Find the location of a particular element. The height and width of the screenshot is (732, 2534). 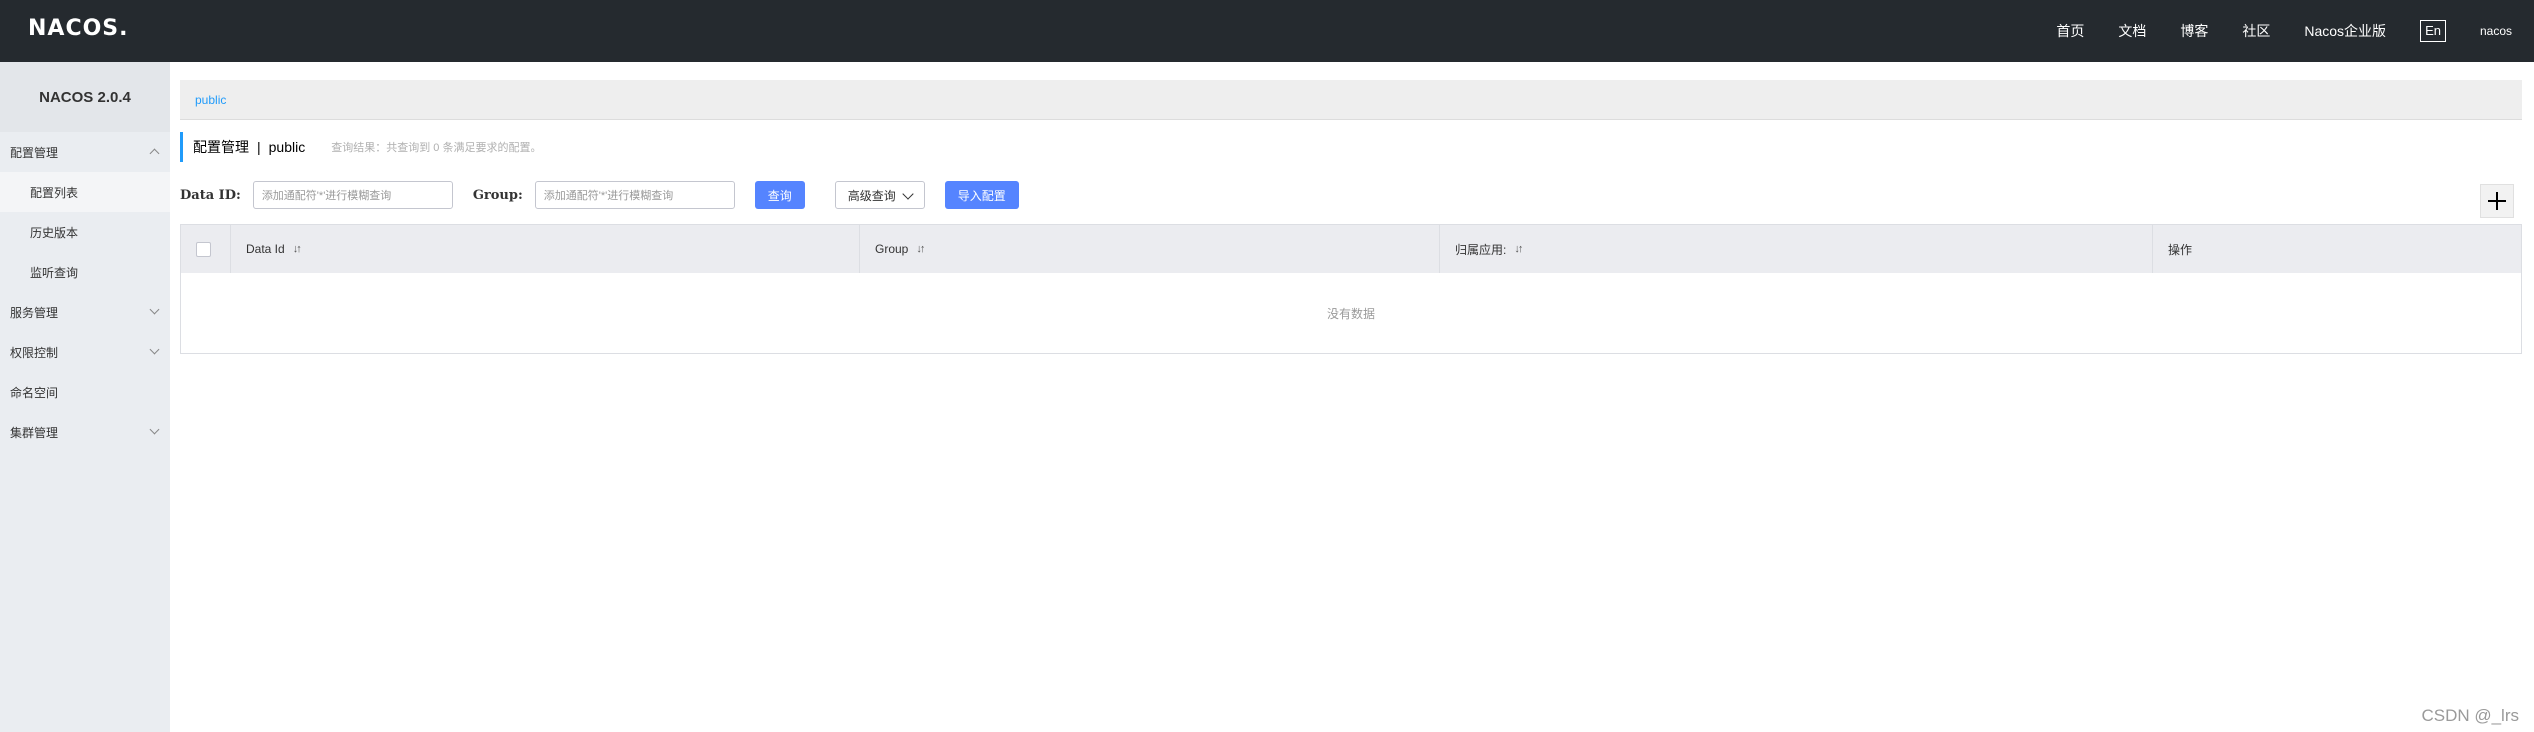

plus-icon-vertical is located at coordinates (2497, 201).